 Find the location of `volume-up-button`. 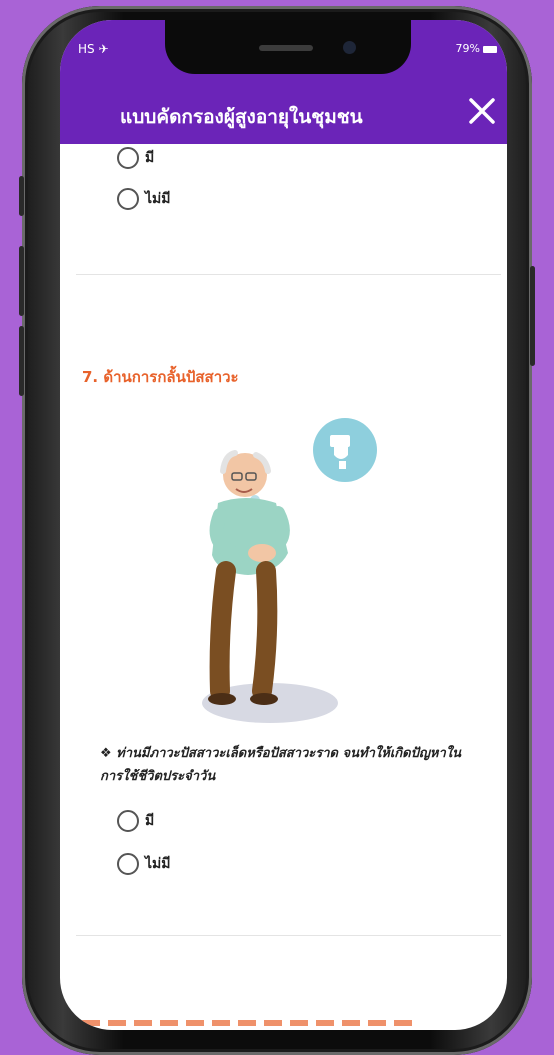

volume-up-button is located at coordinates (21, 281).